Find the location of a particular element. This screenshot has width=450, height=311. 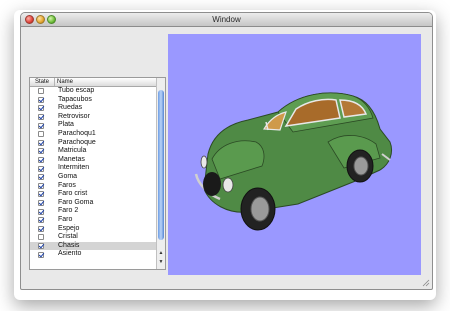

row-name: Cristal is located at coordinates (68, 237).